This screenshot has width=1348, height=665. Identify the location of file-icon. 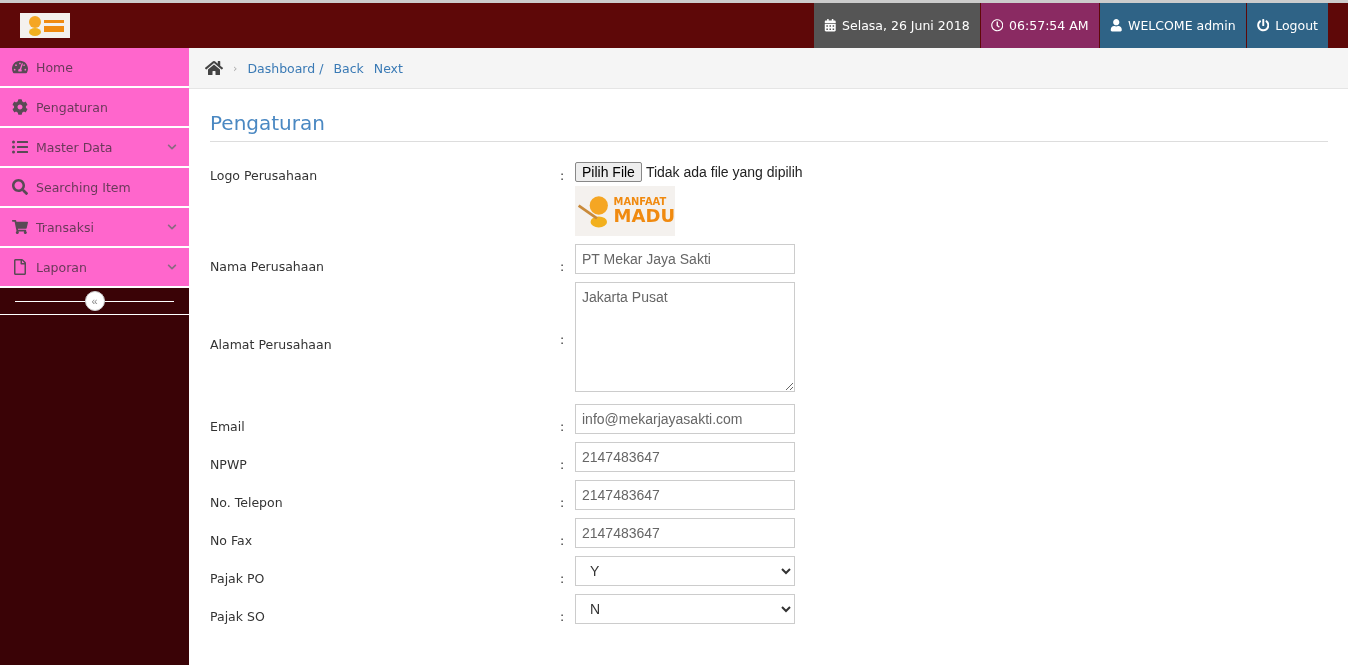
(20, 267).